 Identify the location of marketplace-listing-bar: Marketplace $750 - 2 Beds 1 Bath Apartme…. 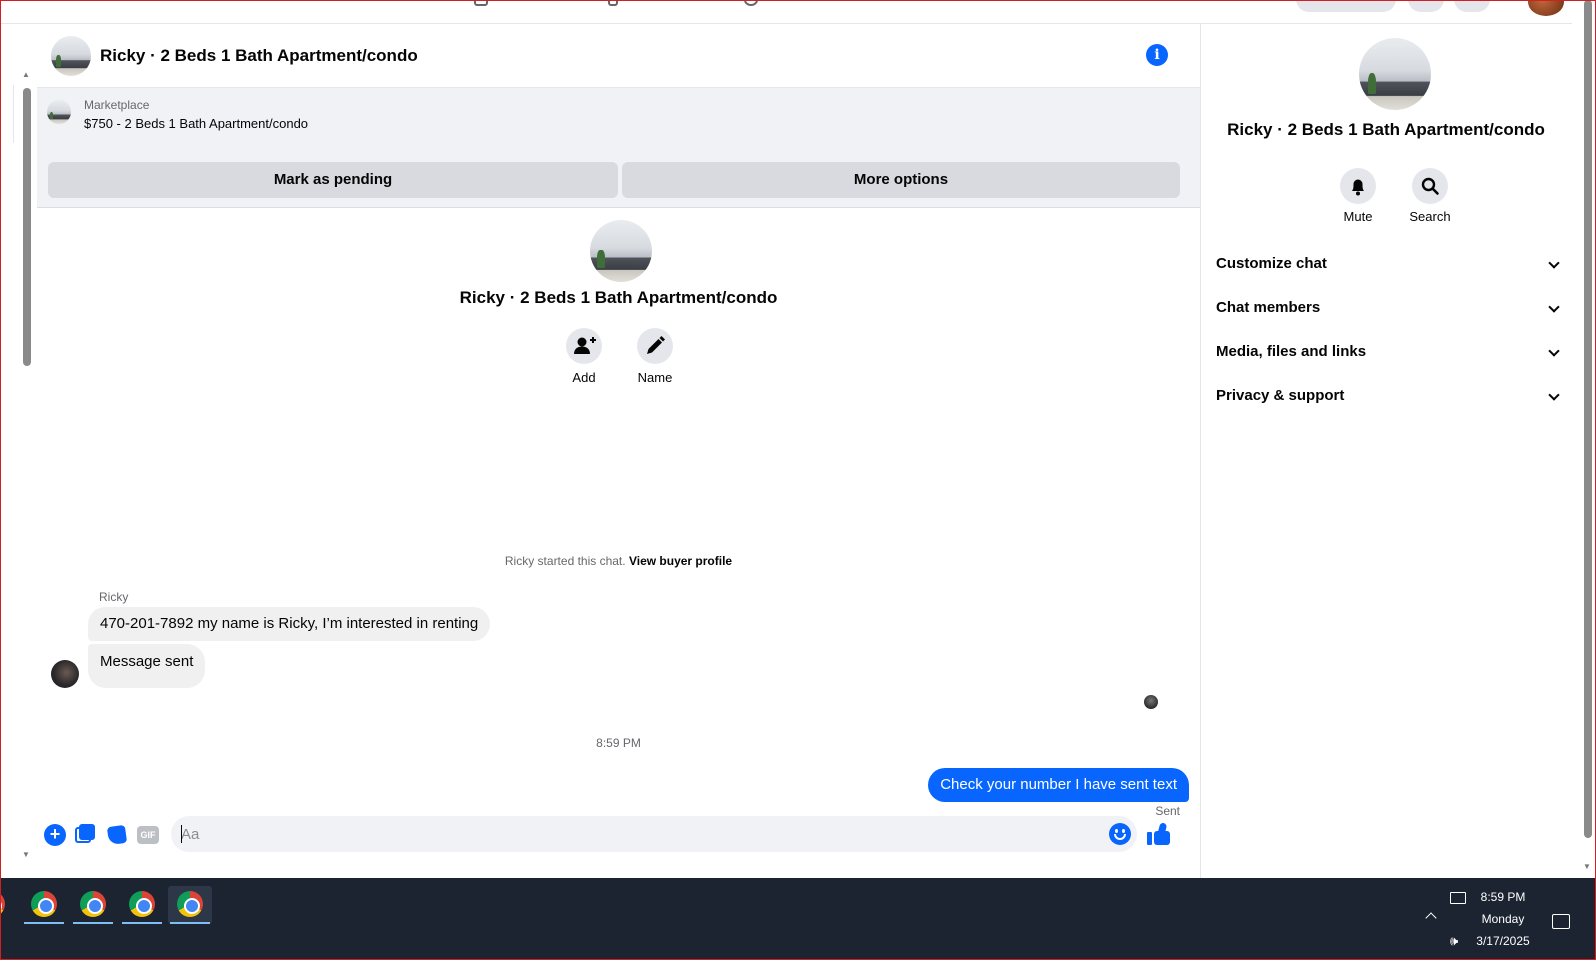
(618, 148).